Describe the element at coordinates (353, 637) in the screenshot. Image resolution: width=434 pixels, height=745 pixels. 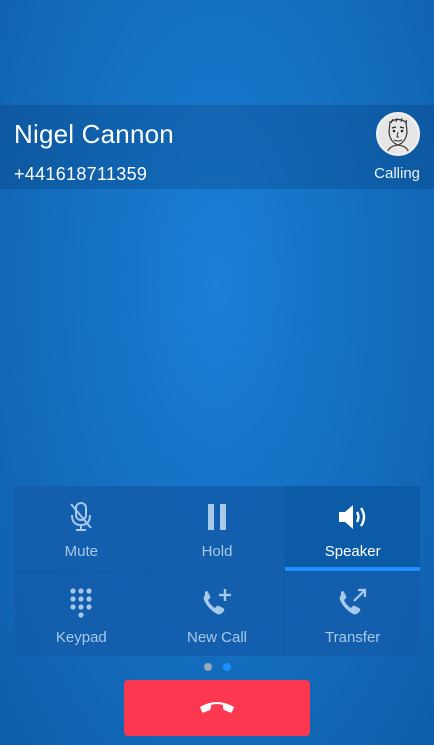
I see `transfer-label: Transfer` at that location.